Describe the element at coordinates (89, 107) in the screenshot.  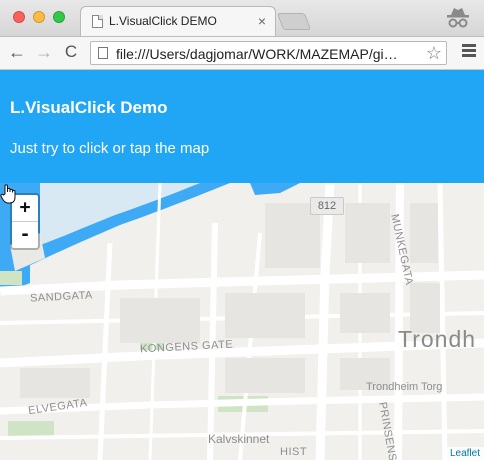
I see `page-title: L.VisualClick Demo` at that location.